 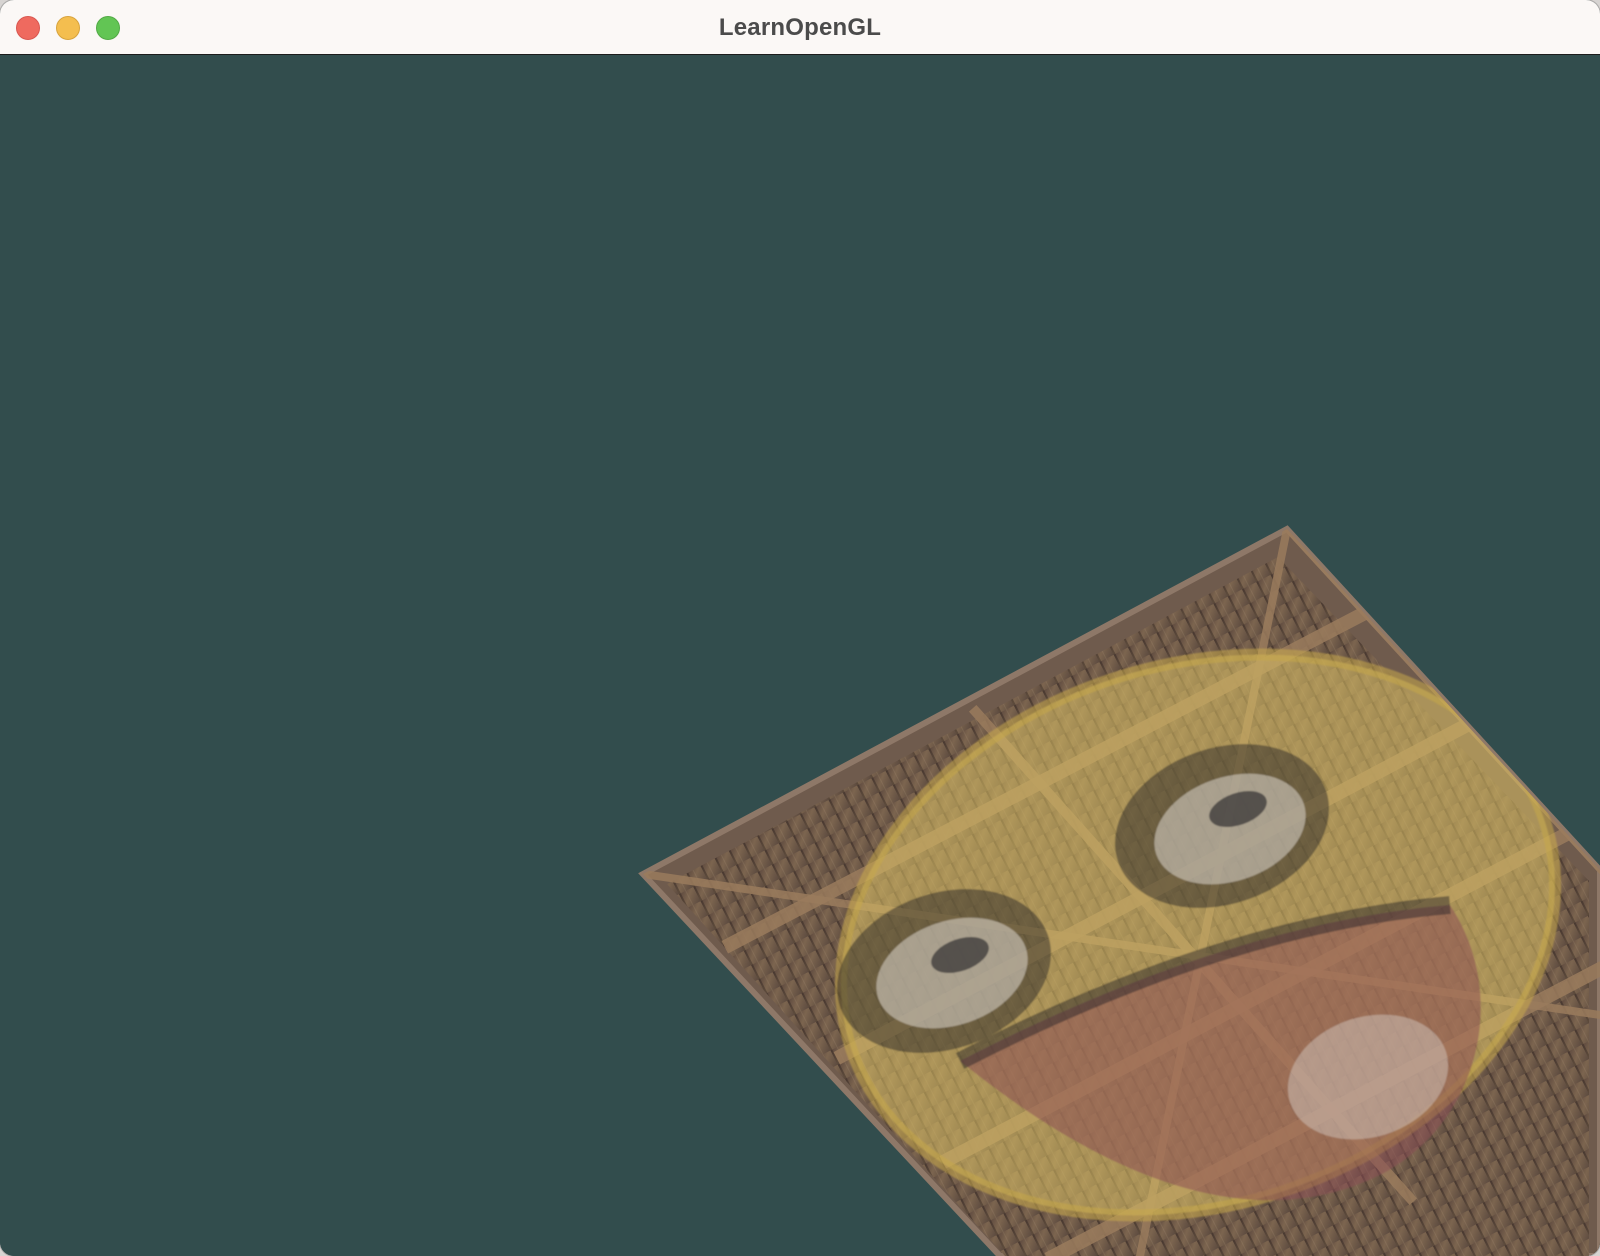 I want to click on window-title: LearnOpenGL, so click(x=800, y=27).